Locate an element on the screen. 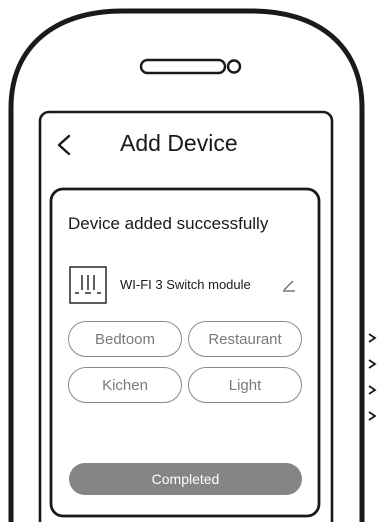  earpiece is located at coordinates (183, 66).